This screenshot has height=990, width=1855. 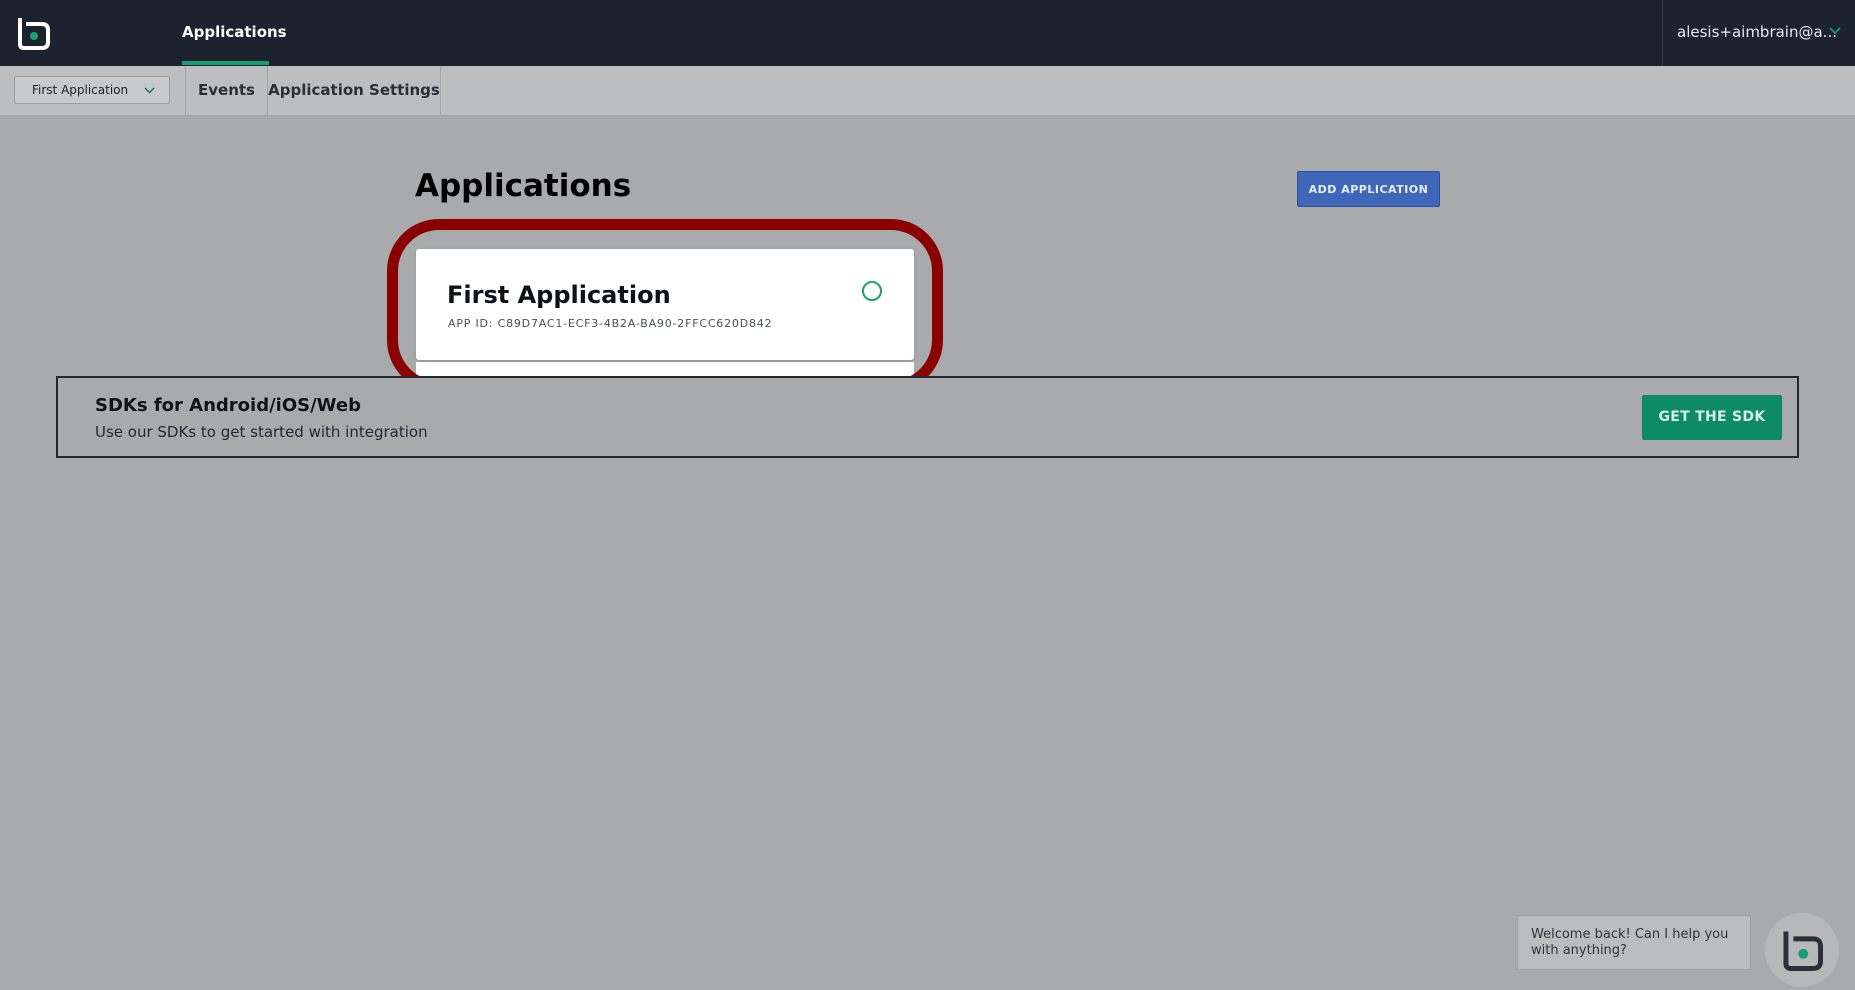 I want to click on application-select: First Application, so click(x=92, y=90).